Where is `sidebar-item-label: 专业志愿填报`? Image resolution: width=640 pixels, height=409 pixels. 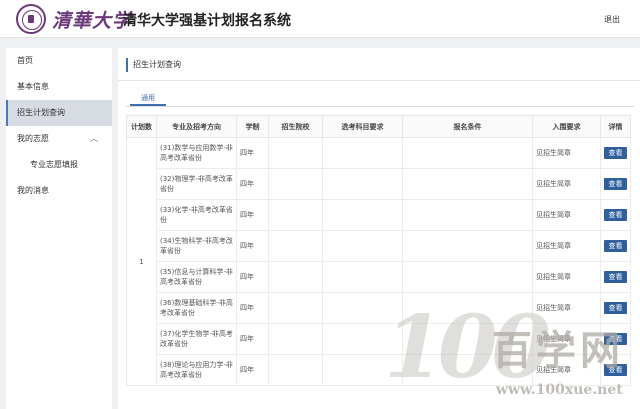 sidebar-item-label: 专业志愿填报 is located at coordinates (54, 164).